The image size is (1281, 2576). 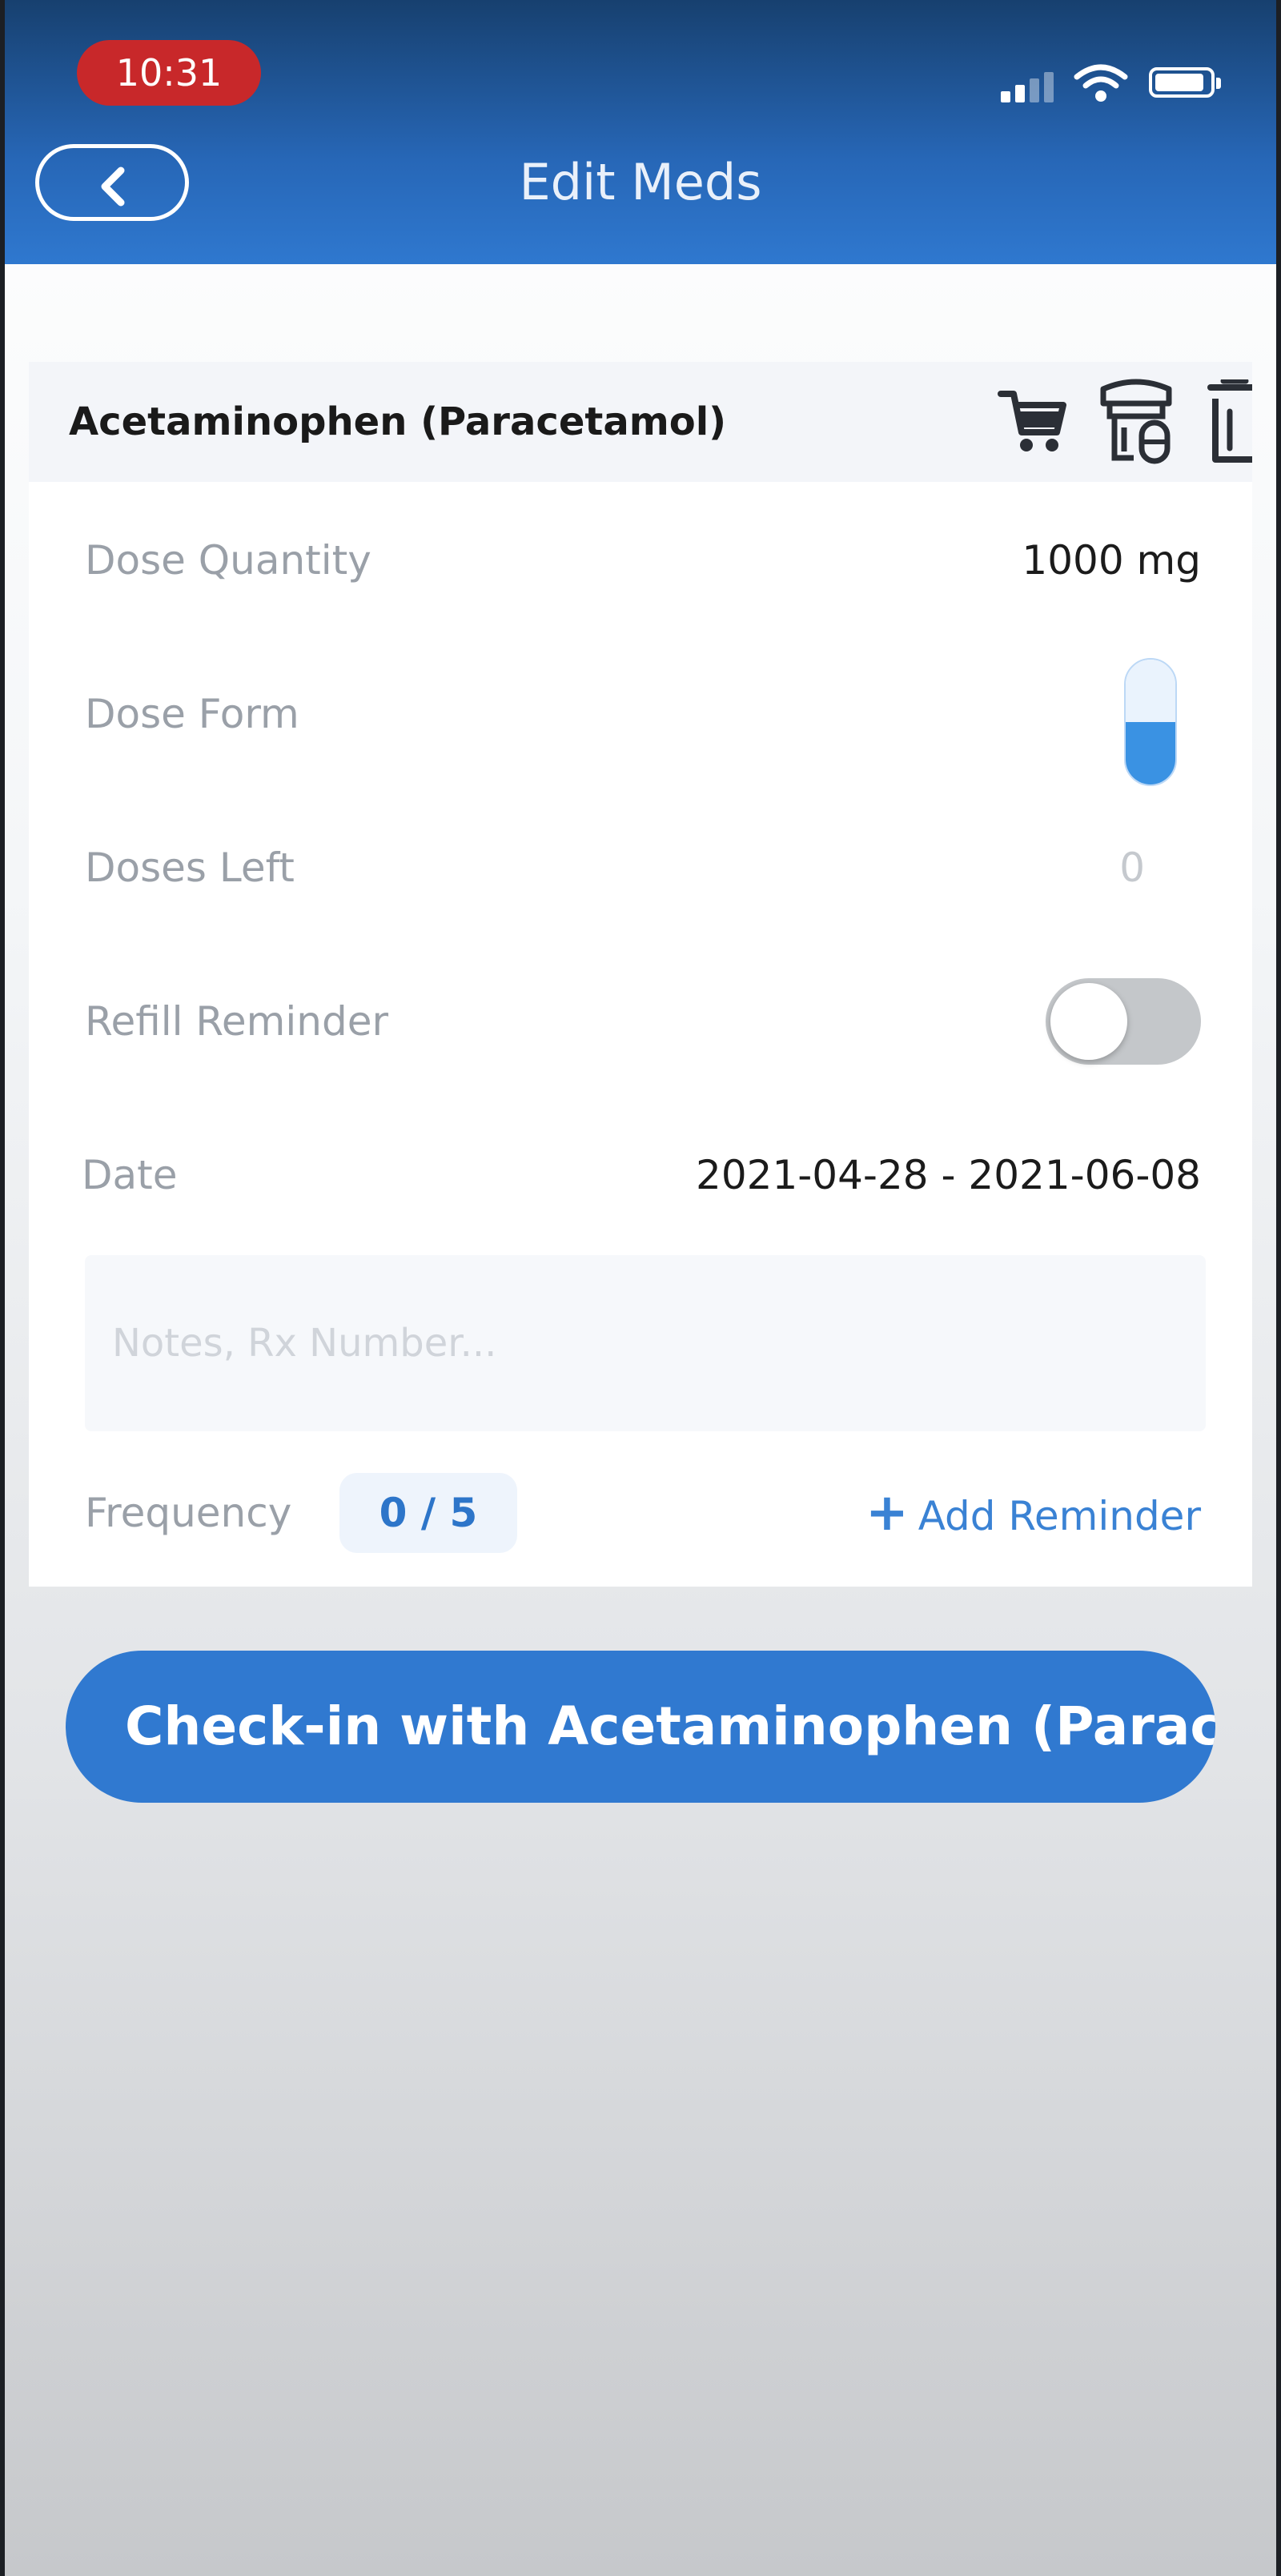 What do you see at coordinates (1032, 419) in the screenshot?
I see `cart-icon` at bounding box center [1032, 419].